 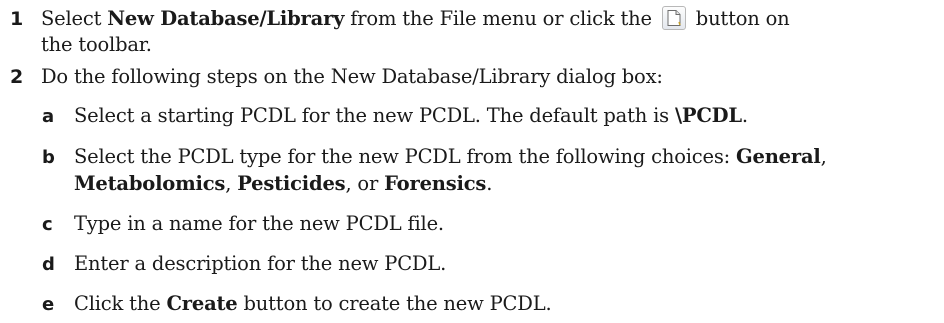 I want to click on substep-letter: c, so click(x=47, y=224).